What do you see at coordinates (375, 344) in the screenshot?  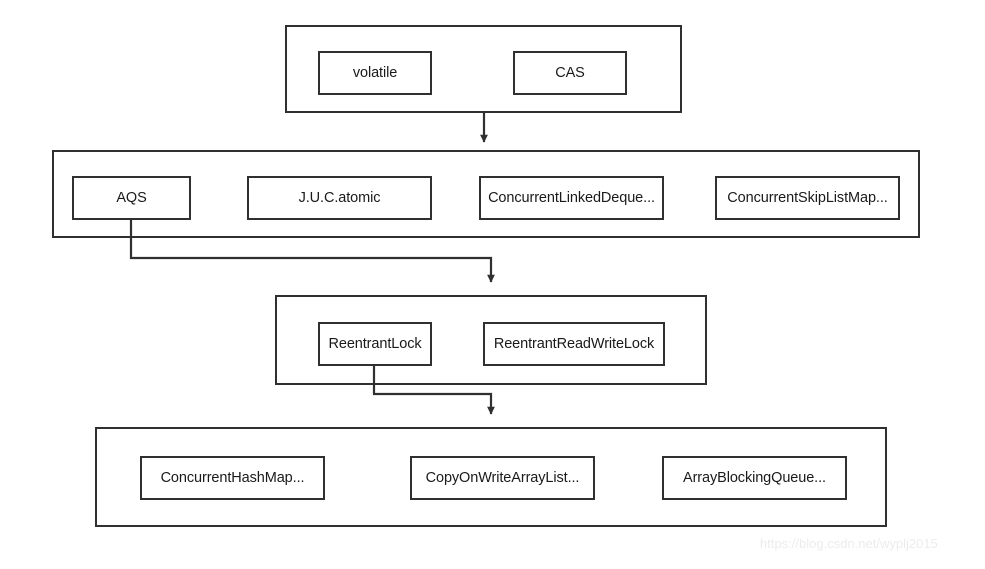 I see `node-reentrant-lock: ReentrantLock` at bounding box center [375, 344].